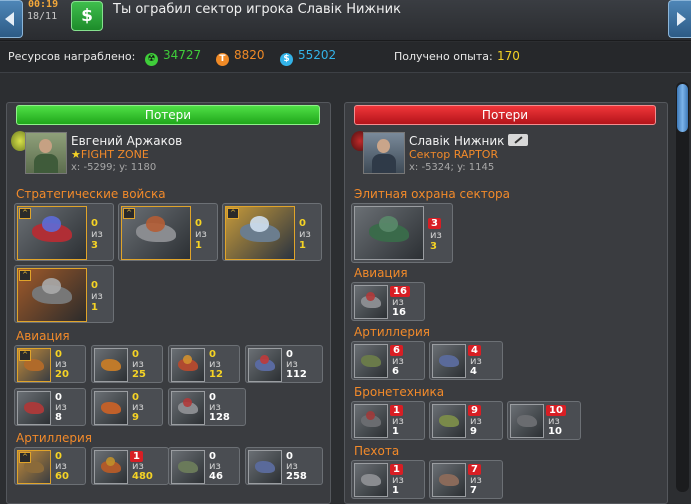  Describe the element at coordinates (127, 407) in the screenshot. I see `unit-card: 0 из 9` at that location.